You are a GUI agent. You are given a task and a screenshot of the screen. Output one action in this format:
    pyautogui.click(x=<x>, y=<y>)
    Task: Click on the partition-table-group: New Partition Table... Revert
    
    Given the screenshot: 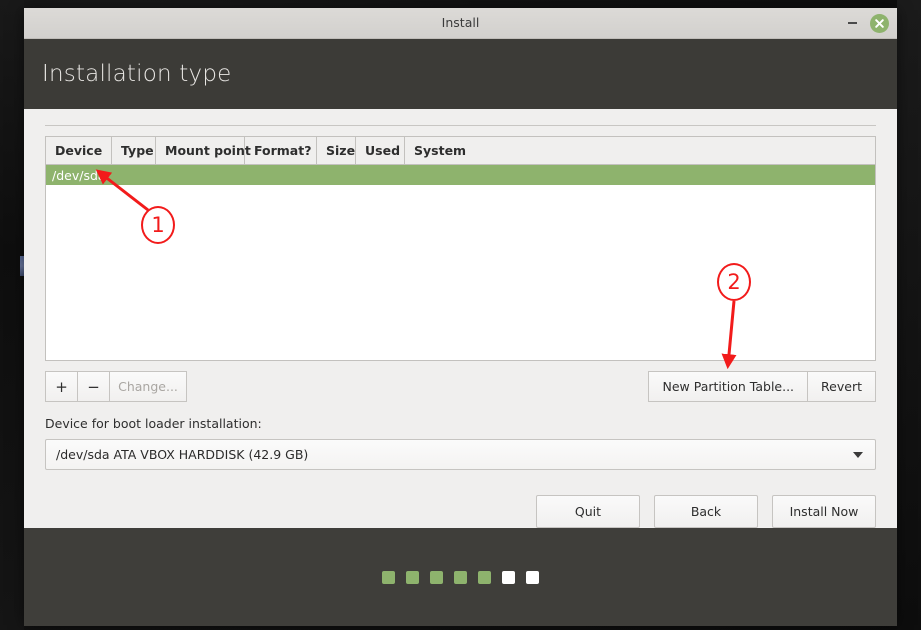 What is the action you would take?
    pyautogui.click(x=762, y=386)
    